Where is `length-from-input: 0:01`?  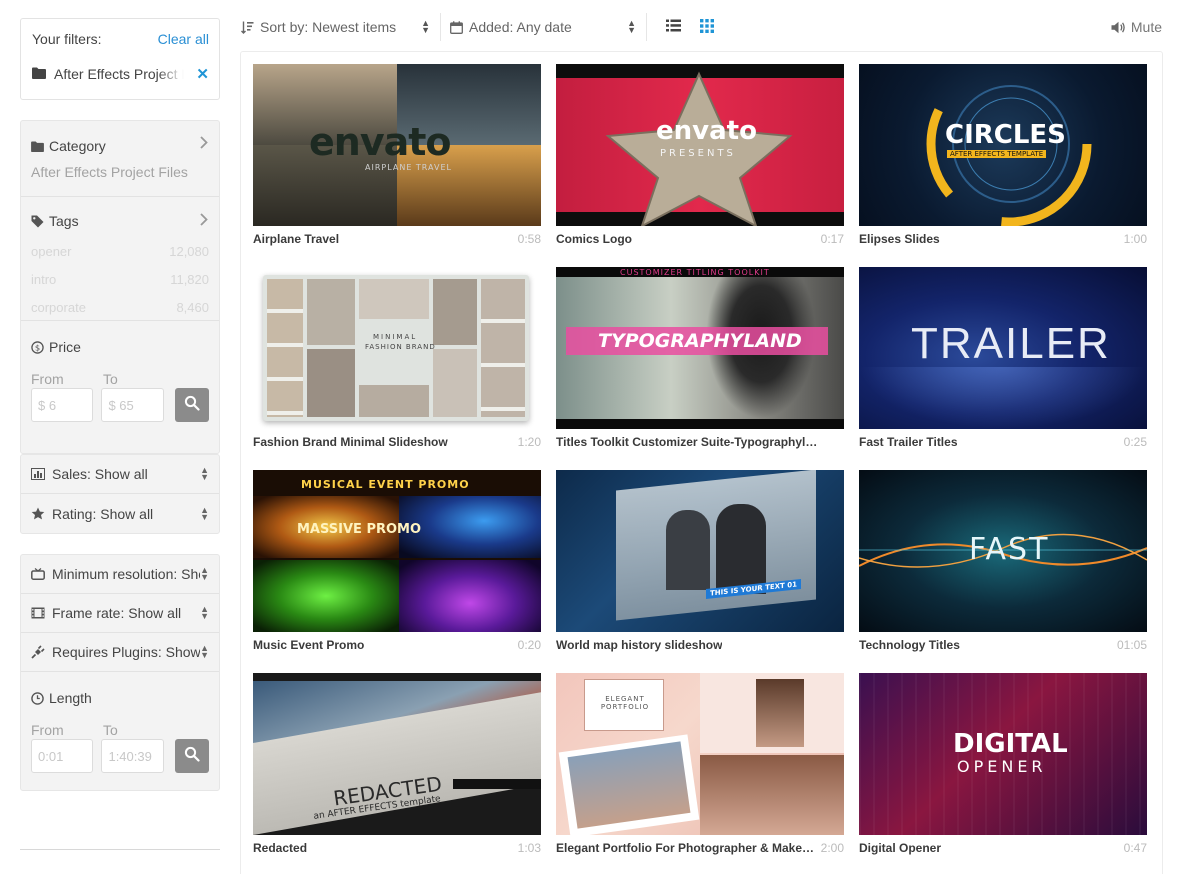
length-from-input: 0:01 is located at coordinates (62, 756).